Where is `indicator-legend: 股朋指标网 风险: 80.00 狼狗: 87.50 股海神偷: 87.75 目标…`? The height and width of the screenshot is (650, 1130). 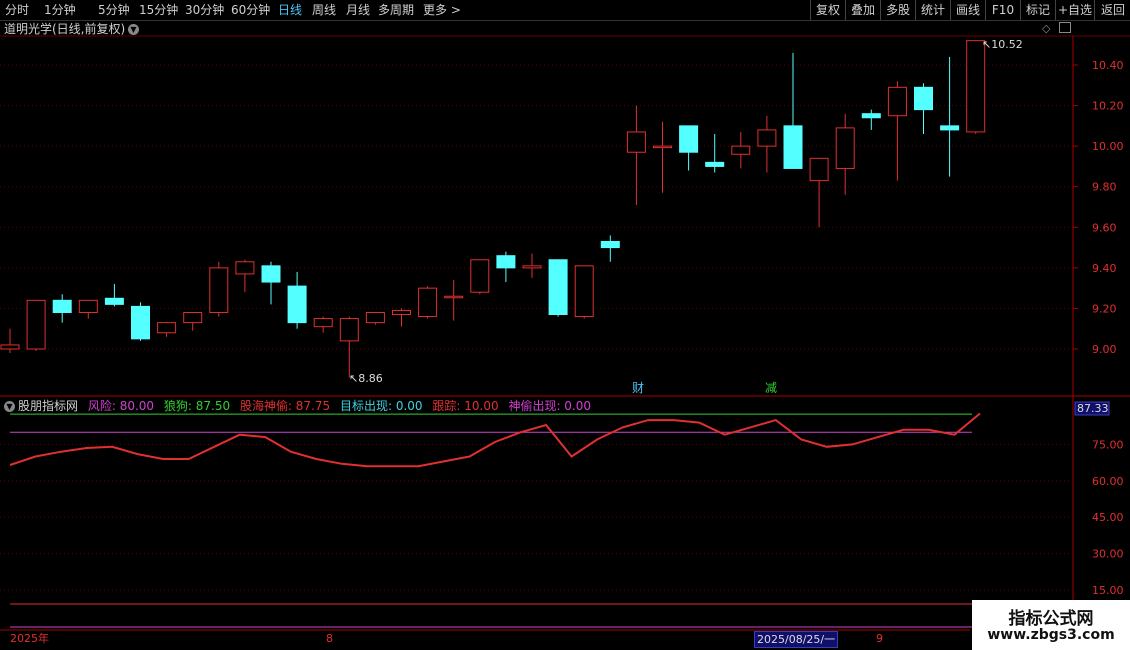
indicator-legend: 股朋指标网 风险: 80.00 狼狗: 87.50 股海神偷: 87.75 目标… is located at coordinates (307, 406).